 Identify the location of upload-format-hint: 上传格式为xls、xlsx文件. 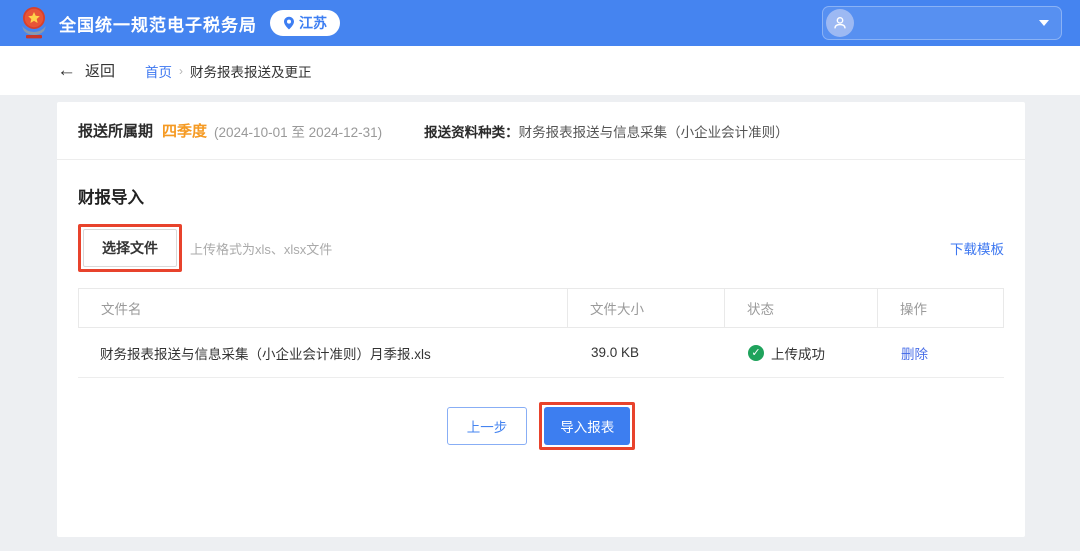
(261, 249).